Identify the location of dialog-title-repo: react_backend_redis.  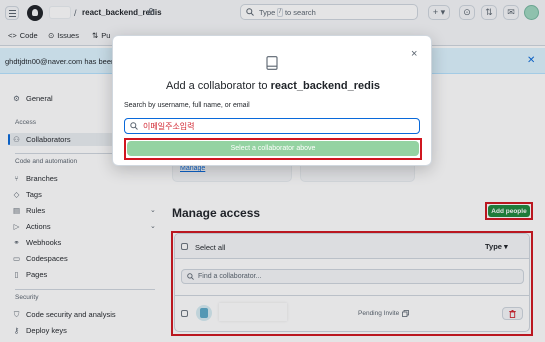
(325, 86).